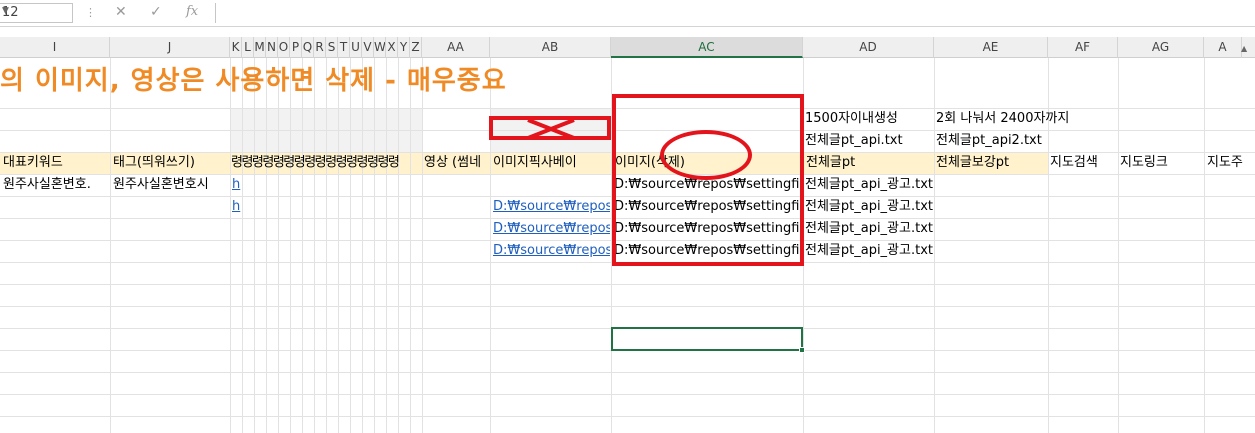  What do you see at coordinates (171, 163) in the screenshot?
I see `header-cell-j: 태그(띄워쓰기)` at bounding box center [171, 163].